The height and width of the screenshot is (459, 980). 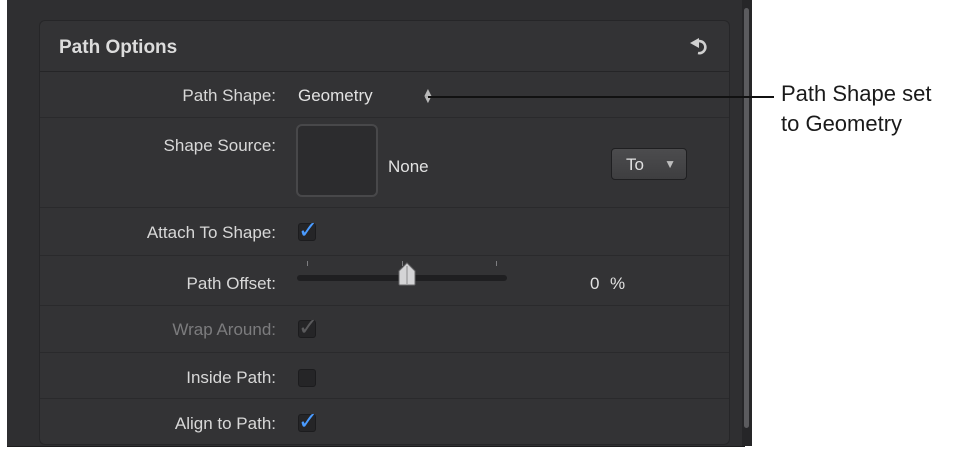 I want to click on inside-path-label: Inside Path:, so click(x=231, y=377).